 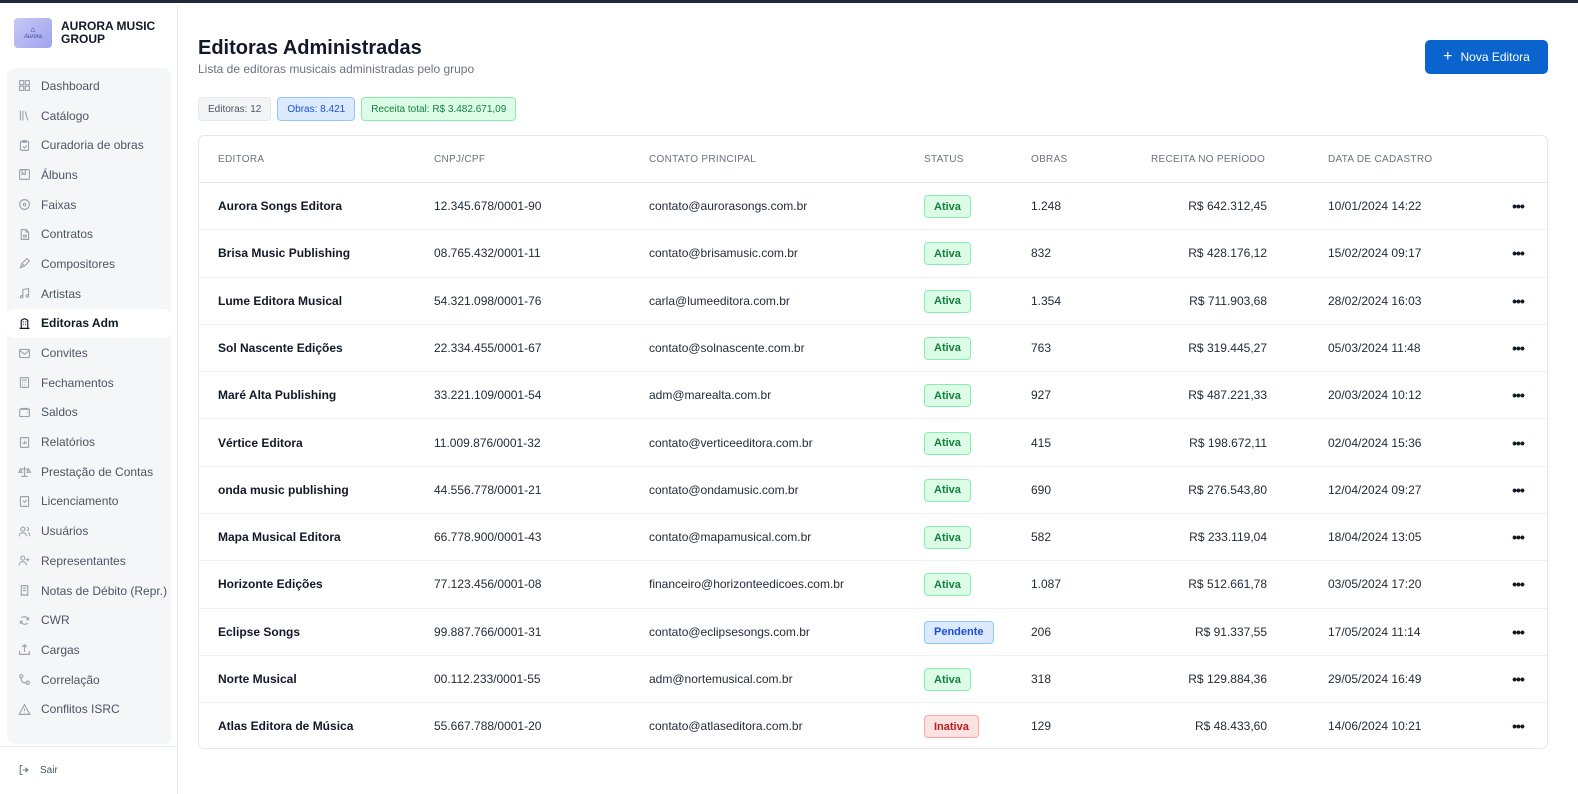 I want to click on sidebar-item-correlacao: Correlação, so click(x=89, y=680).